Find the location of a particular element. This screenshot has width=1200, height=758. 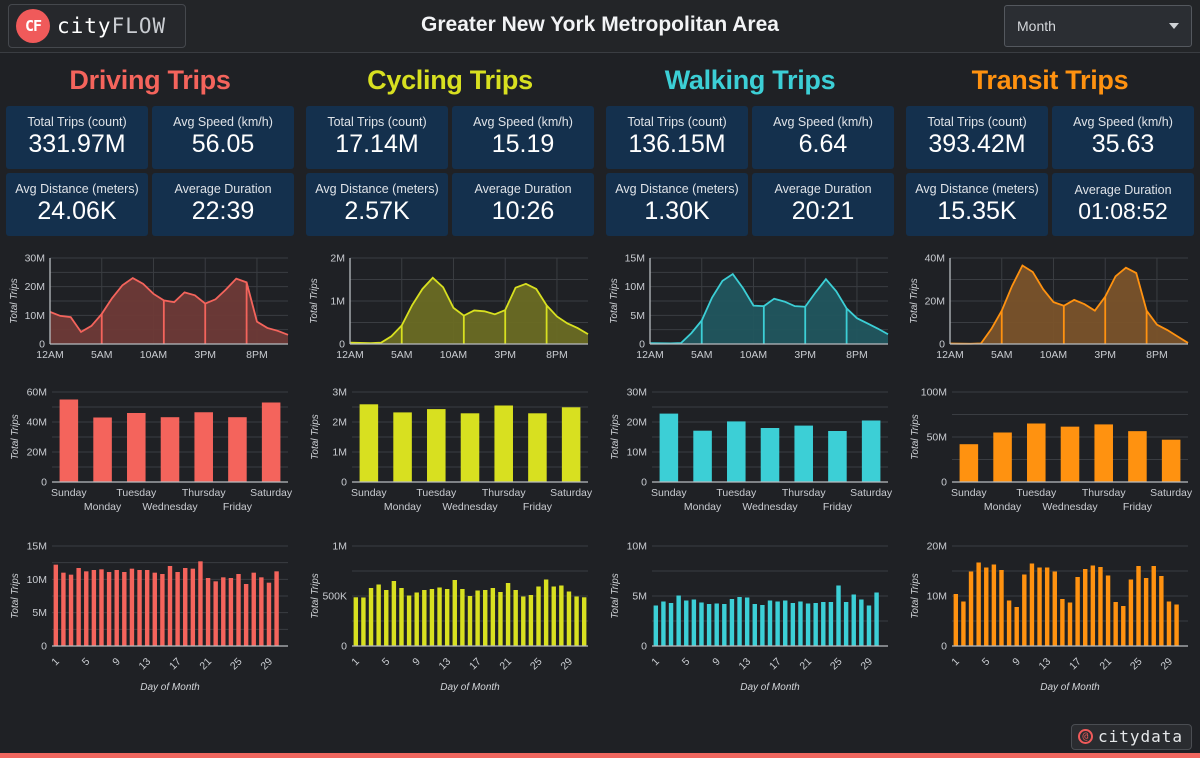

x-axis-tick-label: 12AM is located at coordinates (949, 355).